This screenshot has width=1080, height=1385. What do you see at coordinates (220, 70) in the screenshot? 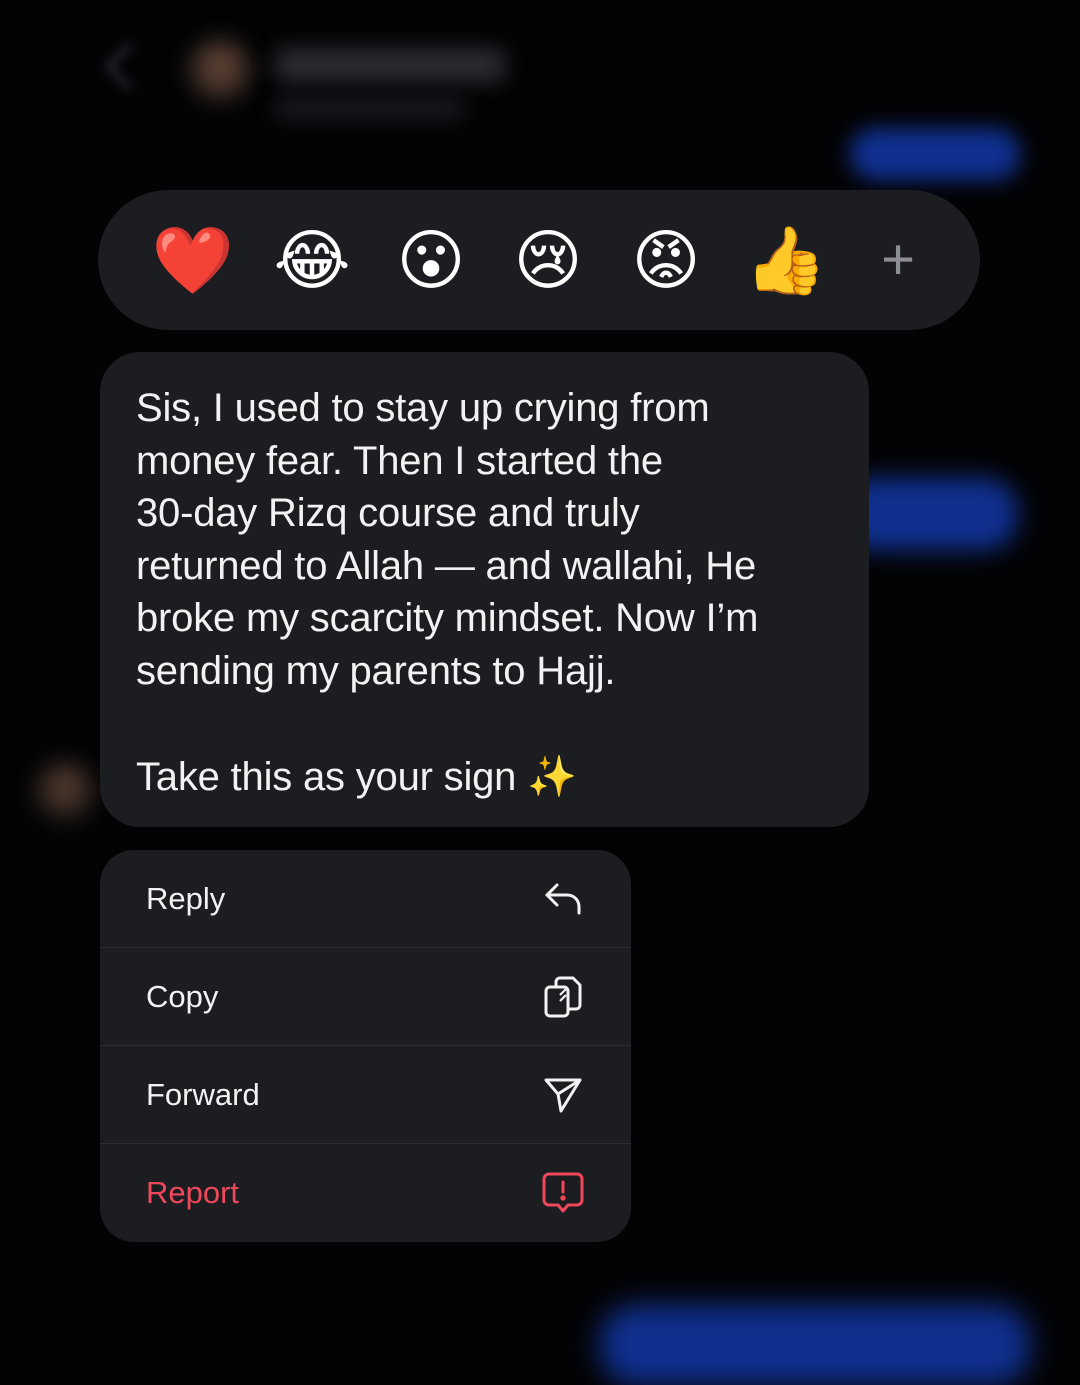
I see `contact-avatar` at bounding box center [220, 70].